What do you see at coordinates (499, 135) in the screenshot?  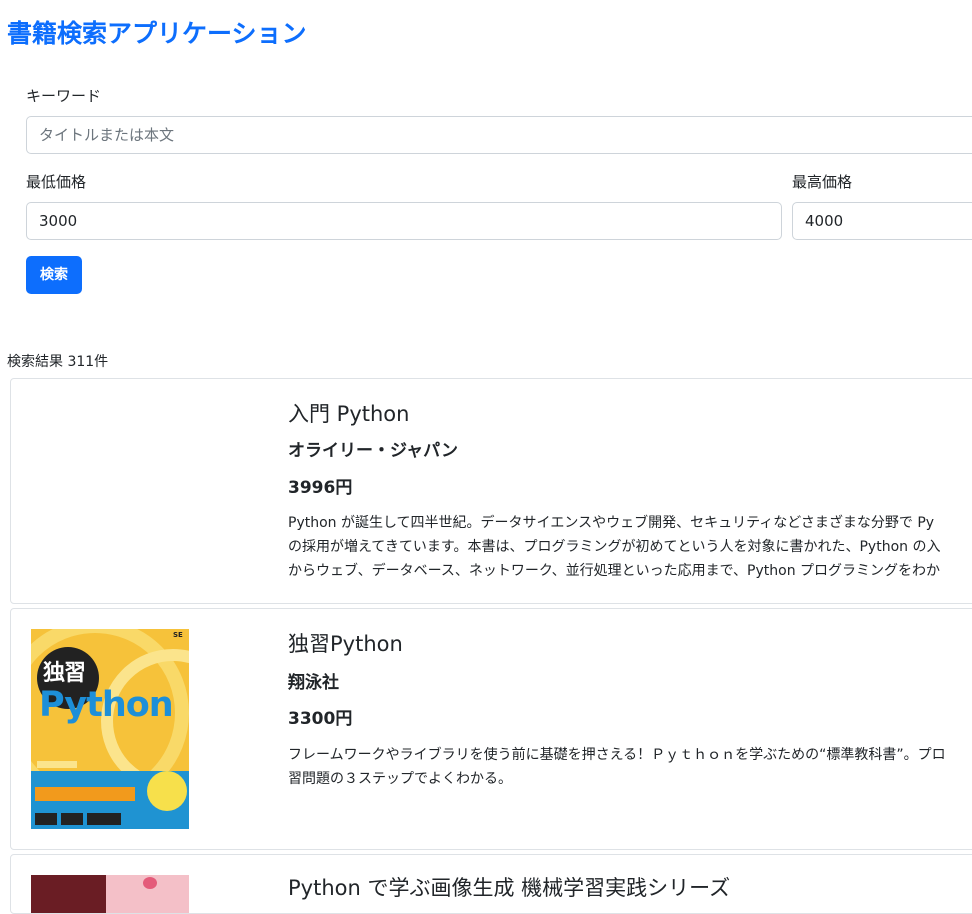 I see `keyword-input: タイトルまたは本文` at bounding box center [499, 135].